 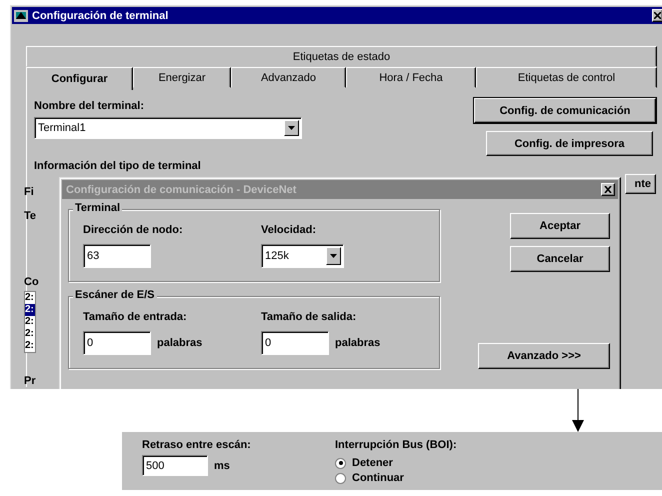 I want to click on terminal-icon, so click(x=21, y=15).